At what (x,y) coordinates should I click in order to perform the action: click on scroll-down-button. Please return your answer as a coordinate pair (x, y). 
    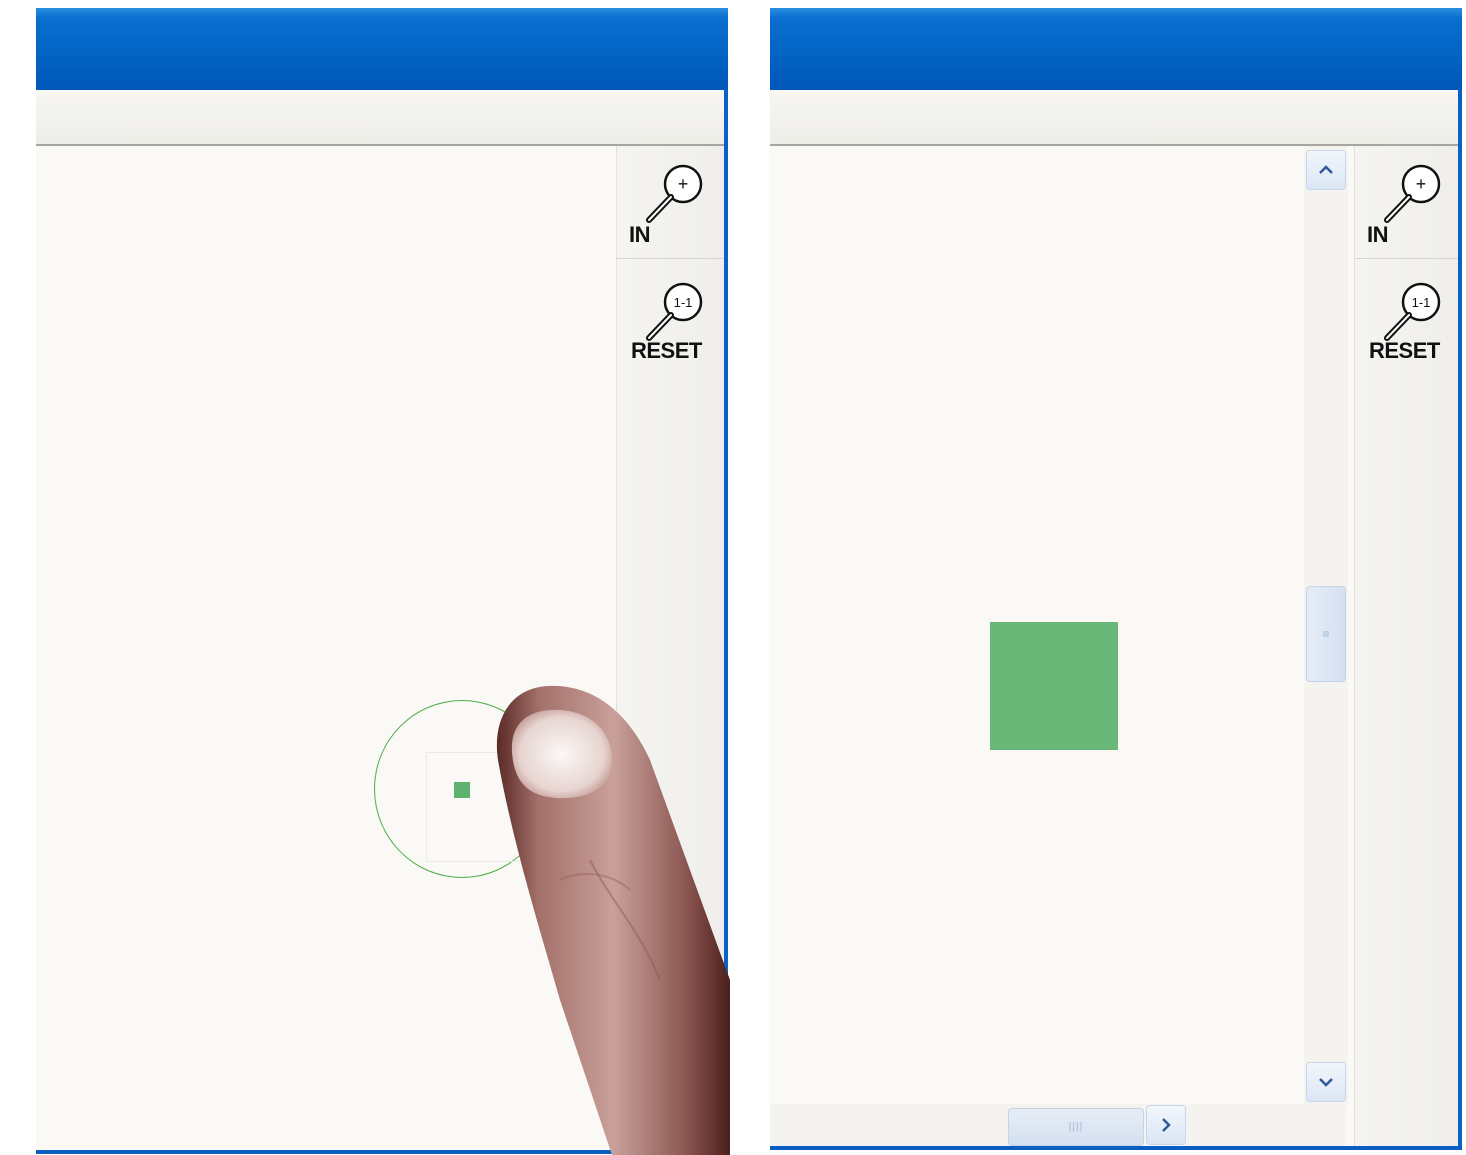
    Looking at the image, I should click on (1326, 1082).